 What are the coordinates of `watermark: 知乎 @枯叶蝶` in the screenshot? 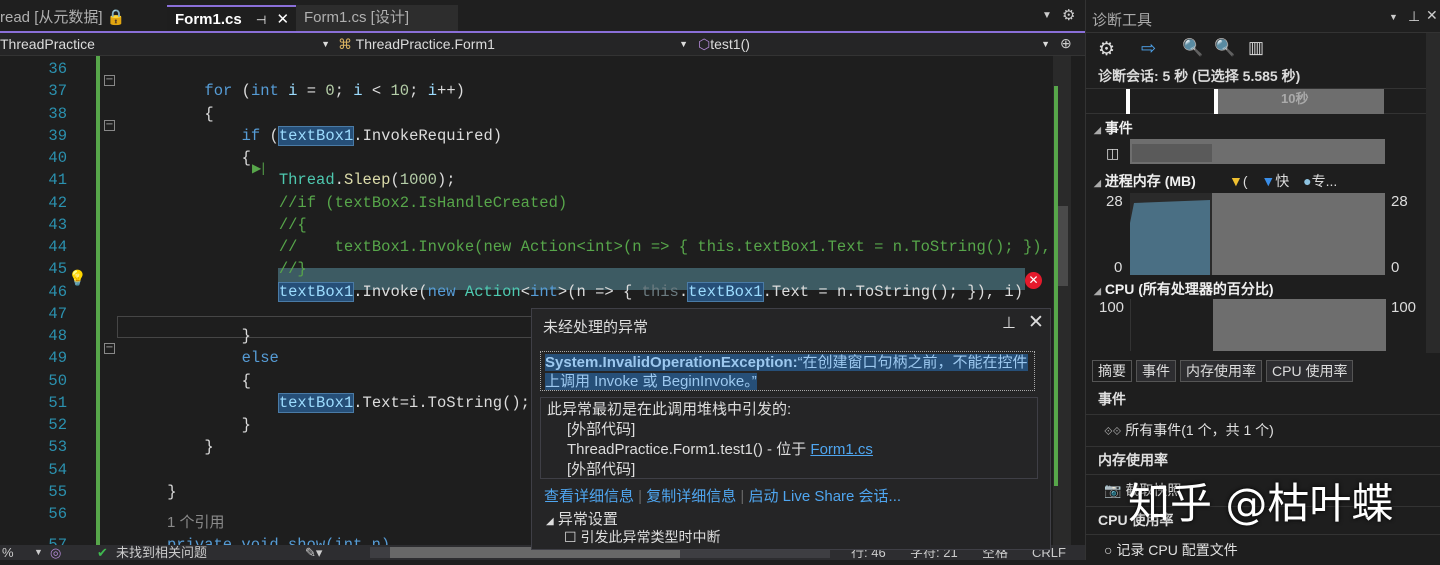 It's located at (1261, 503).